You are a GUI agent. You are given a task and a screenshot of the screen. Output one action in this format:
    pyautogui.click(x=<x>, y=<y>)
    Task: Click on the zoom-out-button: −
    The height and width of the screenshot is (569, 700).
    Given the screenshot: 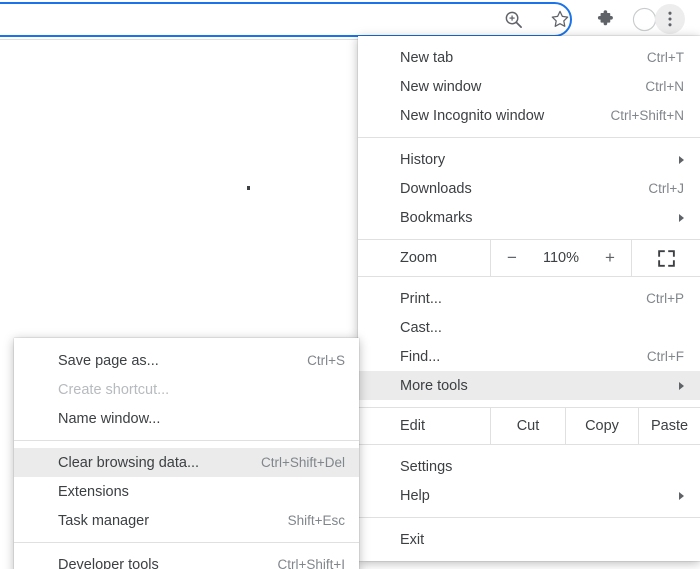 What is the action you would take?
    pyautogui.click(x=512, y=258)
    